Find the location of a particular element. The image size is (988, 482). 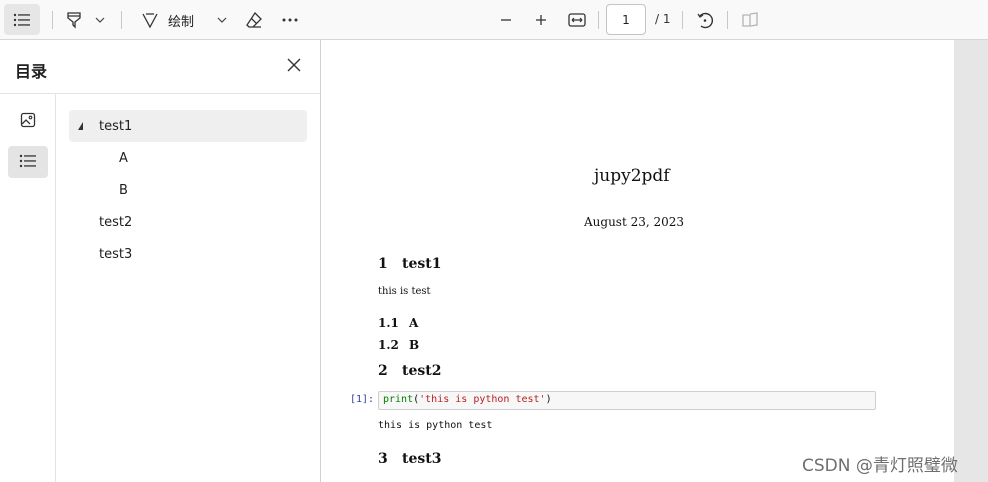

more-options-button is located at coordinates (290, 20).